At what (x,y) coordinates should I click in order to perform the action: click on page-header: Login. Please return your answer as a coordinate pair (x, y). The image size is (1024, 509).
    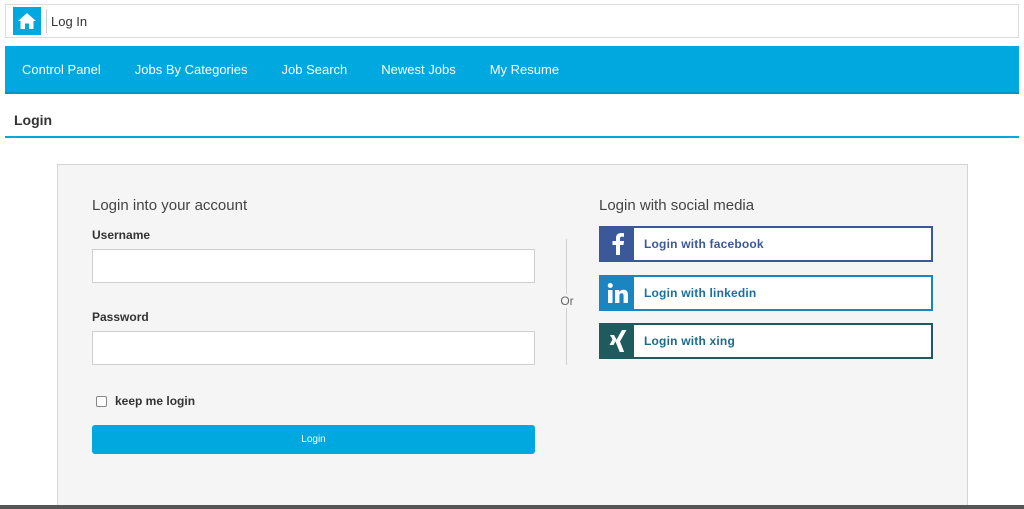
    Looking at the image, I should click on (512, 121).